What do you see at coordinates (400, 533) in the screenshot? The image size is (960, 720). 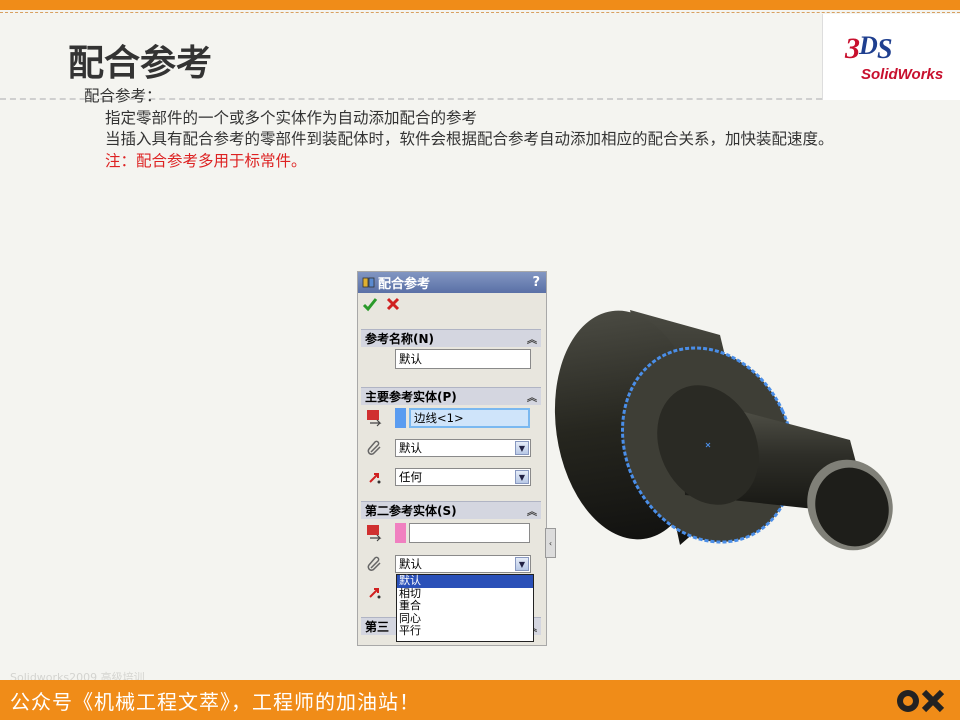 I see `secondary-color-swatch` at bounding box center [400, 533].